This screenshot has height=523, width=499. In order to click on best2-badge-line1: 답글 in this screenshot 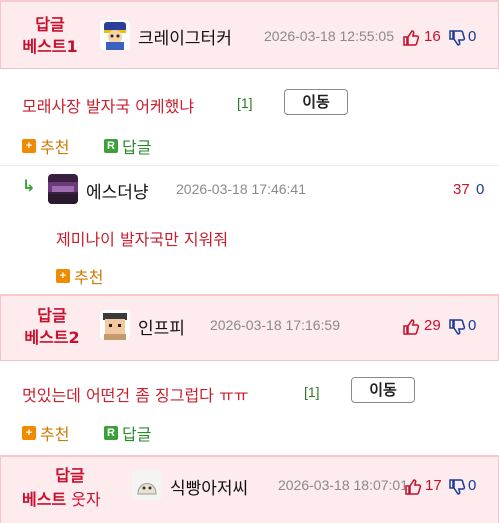, I will do `click(52, 315)`.